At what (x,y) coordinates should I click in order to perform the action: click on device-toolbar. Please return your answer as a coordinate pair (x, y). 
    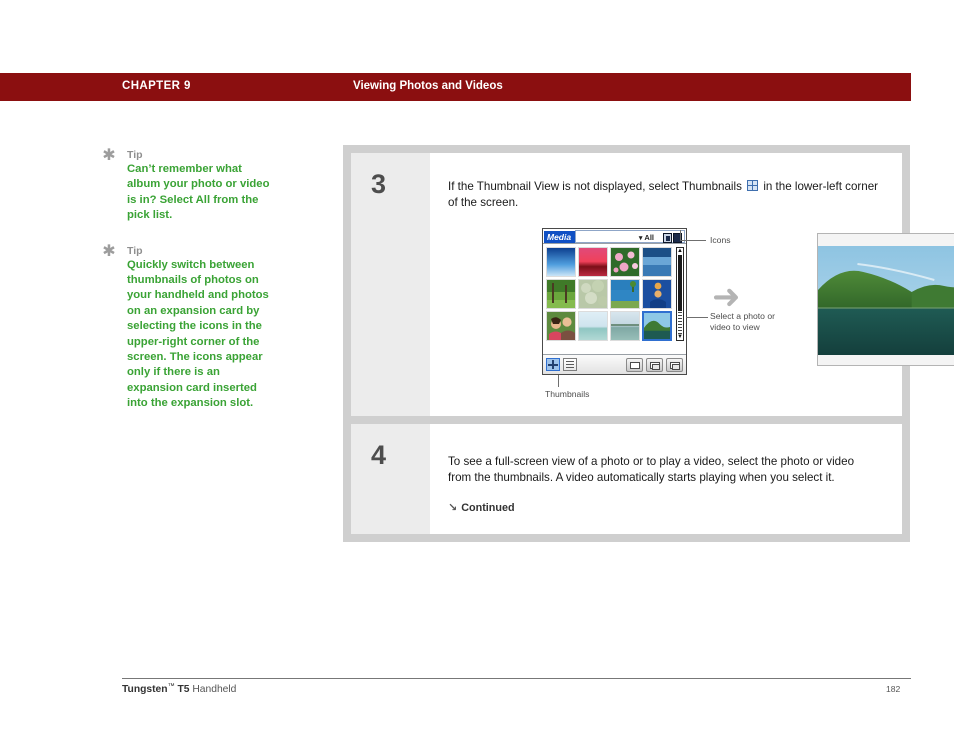
    Looking at the image, I should click on (614, 364).